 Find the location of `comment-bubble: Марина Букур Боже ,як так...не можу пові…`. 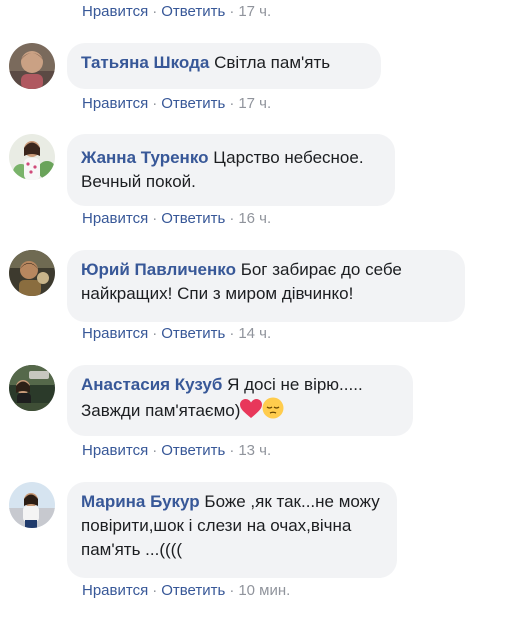

comment-bubble: Марина Букур Боже ,як так...не можу пові… is located at coordinates (232, 530).